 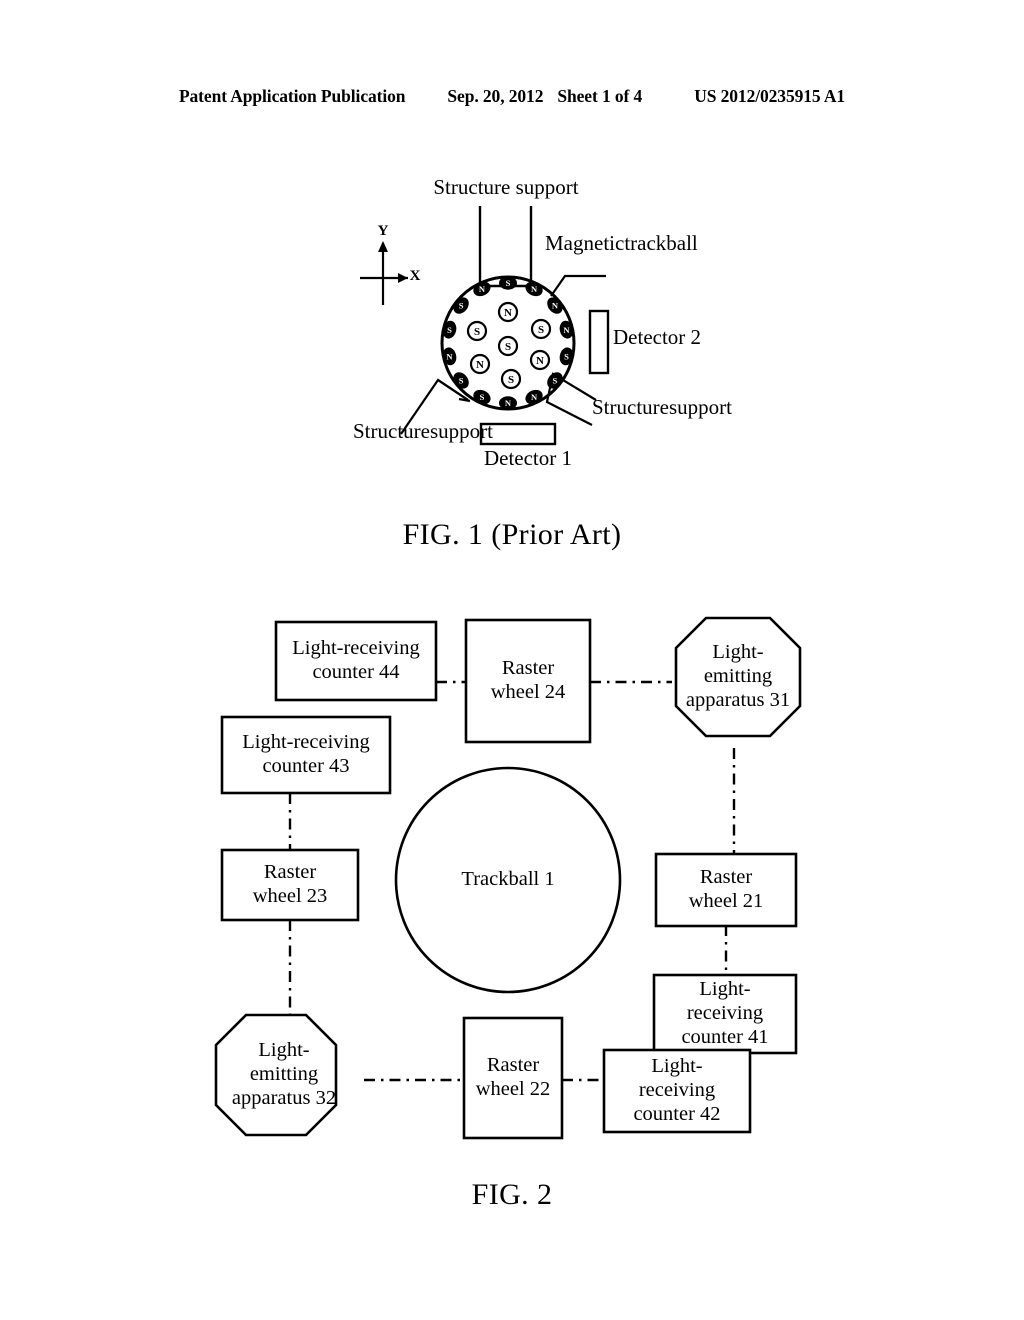 I want to click on node-emitter32-shape, so click(x=276, y=1075).